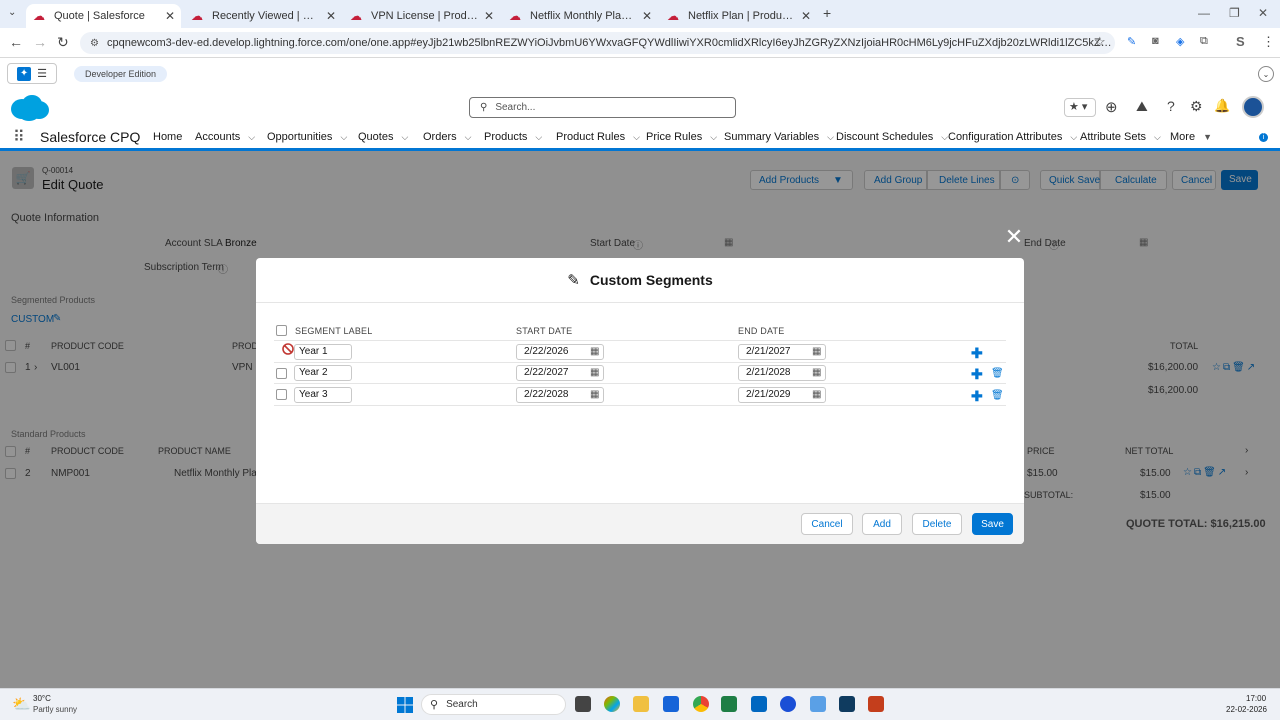 This screenshot has width=1280, height=720. Describe the element at coordinates (1204, 41) in the screenshot. I see `extensions-puzzle-icon: ⧉` at that location.